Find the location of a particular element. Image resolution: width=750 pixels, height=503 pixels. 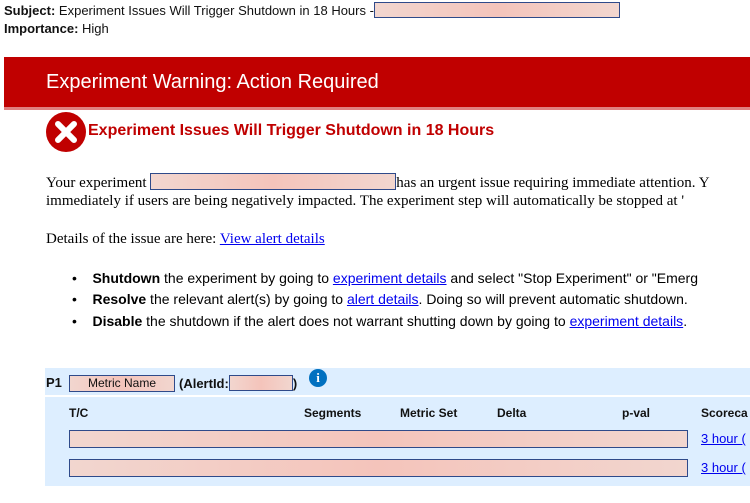

divider is located at coordinates (397, 396).